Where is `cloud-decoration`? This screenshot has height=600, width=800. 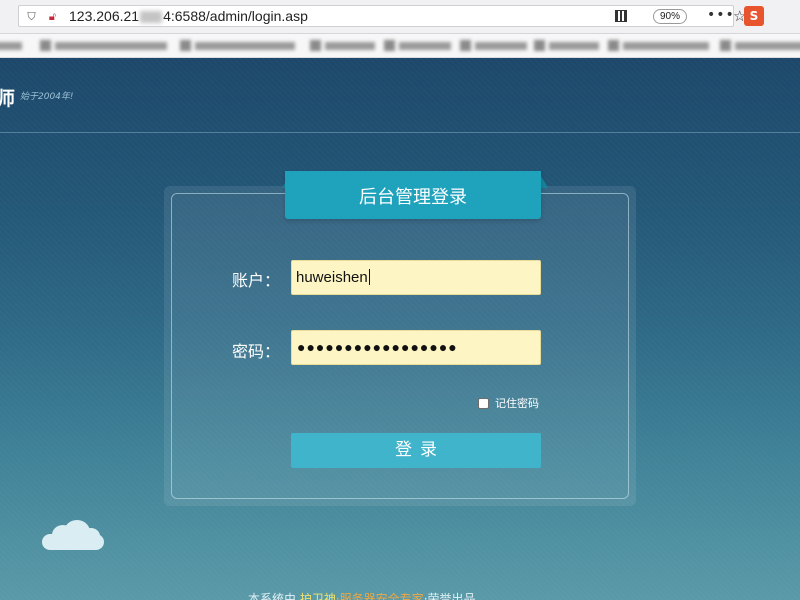 cloud-decoration is located at coordinates (73, 535).